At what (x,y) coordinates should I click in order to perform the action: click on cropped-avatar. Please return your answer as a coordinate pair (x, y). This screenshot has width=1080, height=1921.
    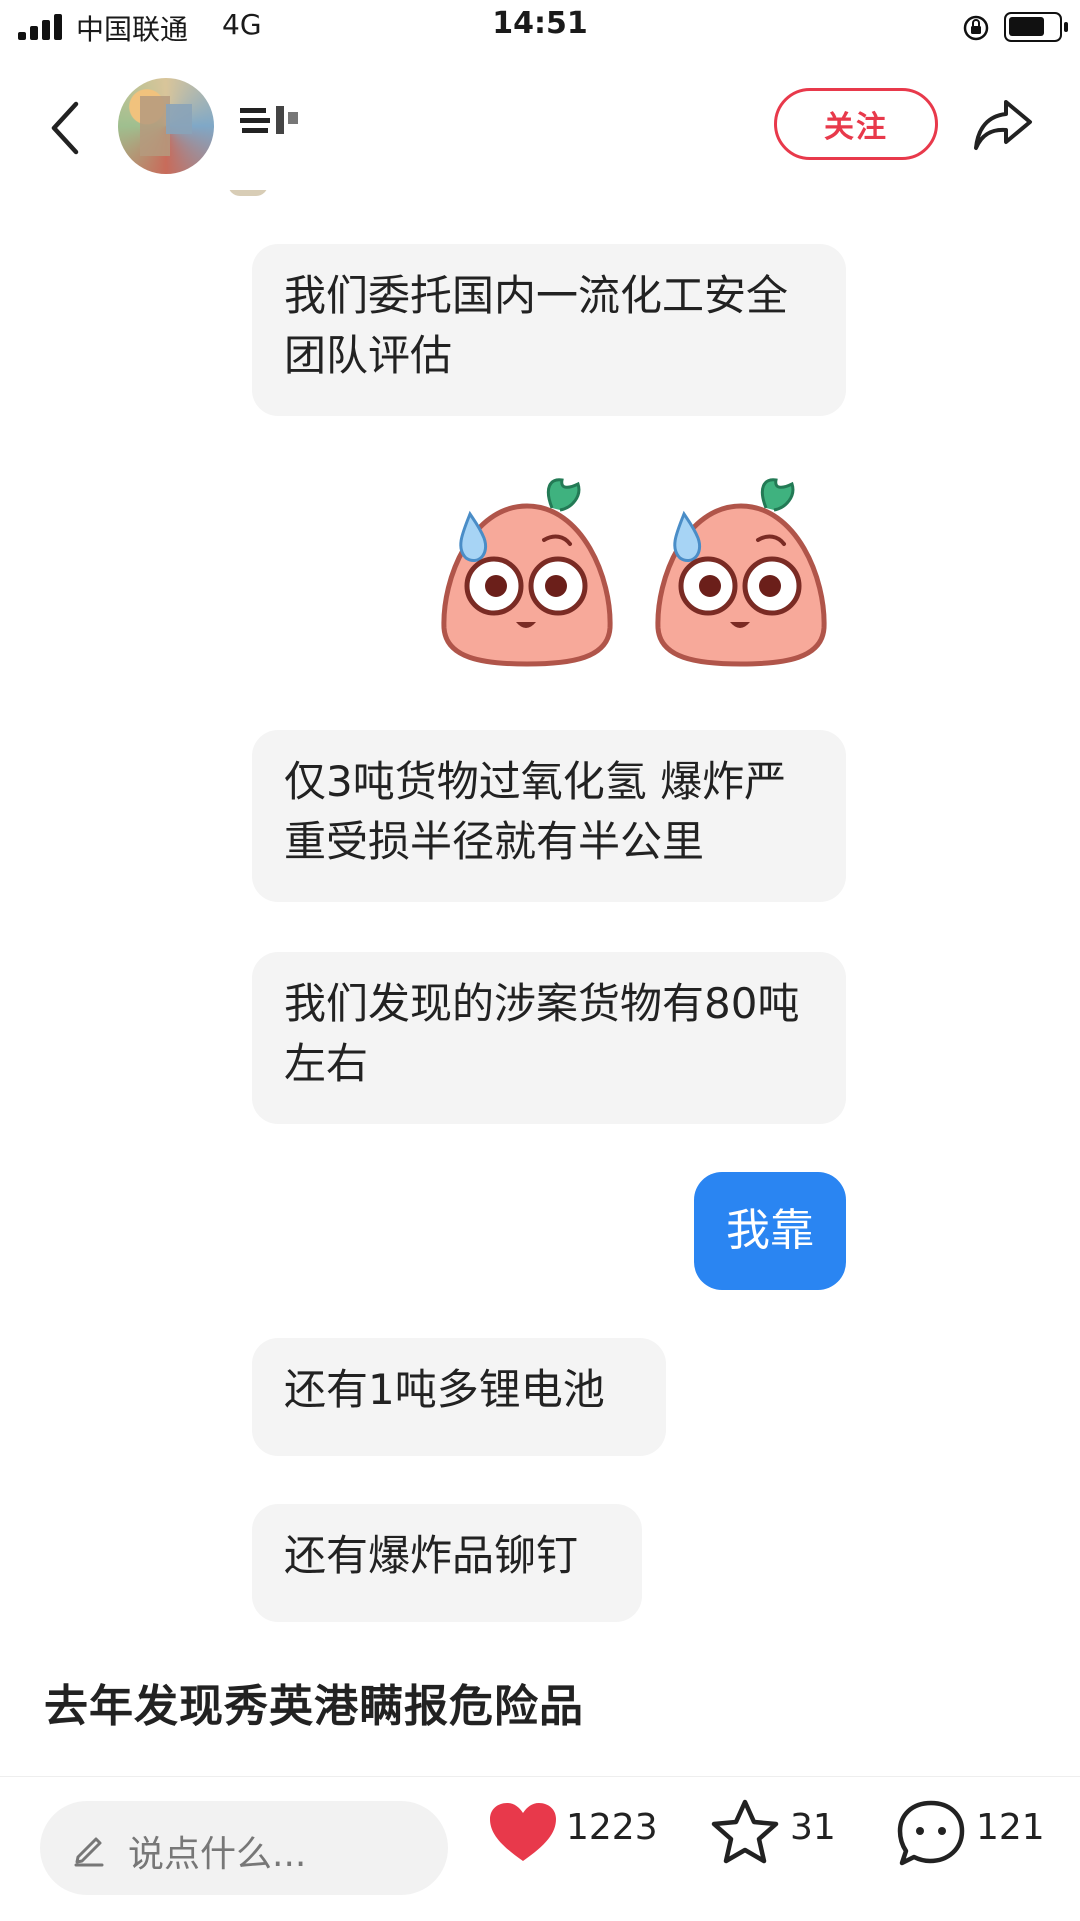
    Looking at the image, I should click on (248, 193).